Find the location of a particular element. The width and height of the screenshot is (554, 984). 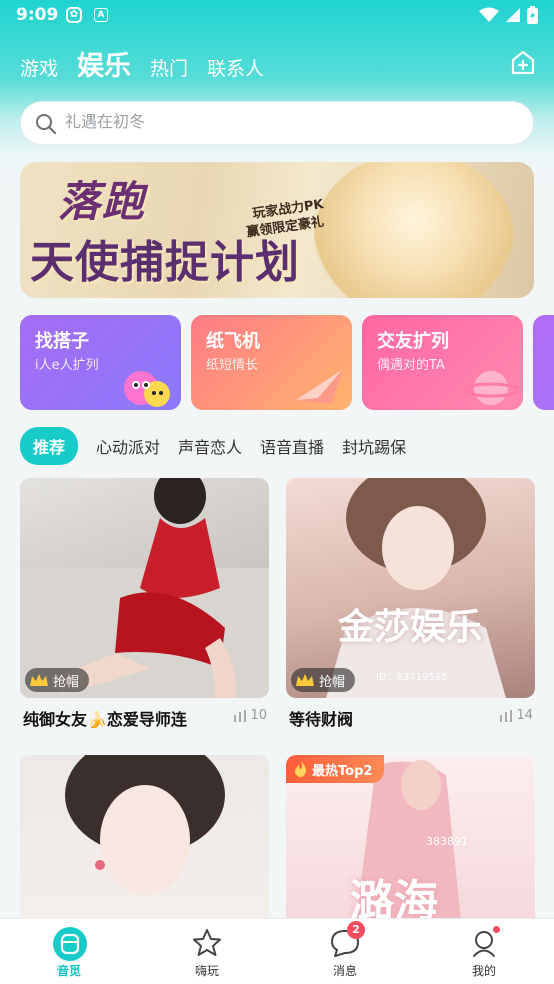

card-subtitle: i人e人扩列 is located at coordinates (67, 365).